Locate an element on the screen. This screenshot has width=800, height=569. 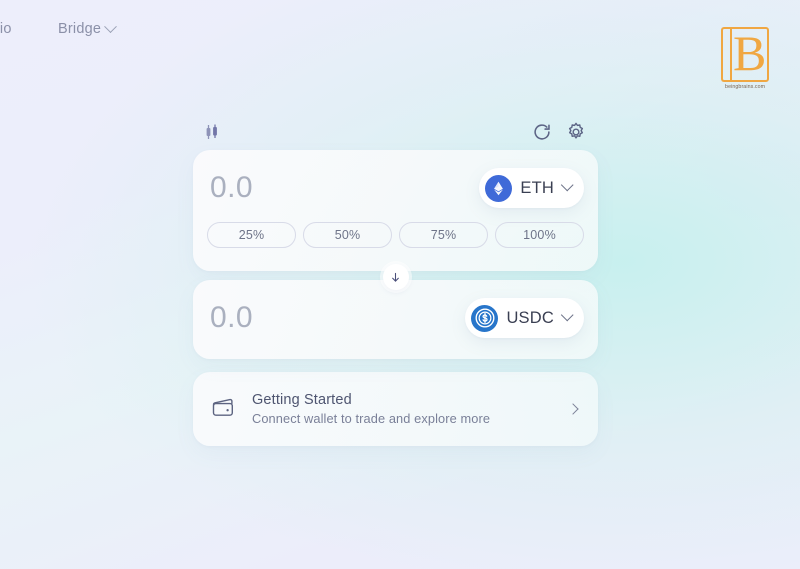
to-amount-row: USDC is located at coordinates (395, 318).